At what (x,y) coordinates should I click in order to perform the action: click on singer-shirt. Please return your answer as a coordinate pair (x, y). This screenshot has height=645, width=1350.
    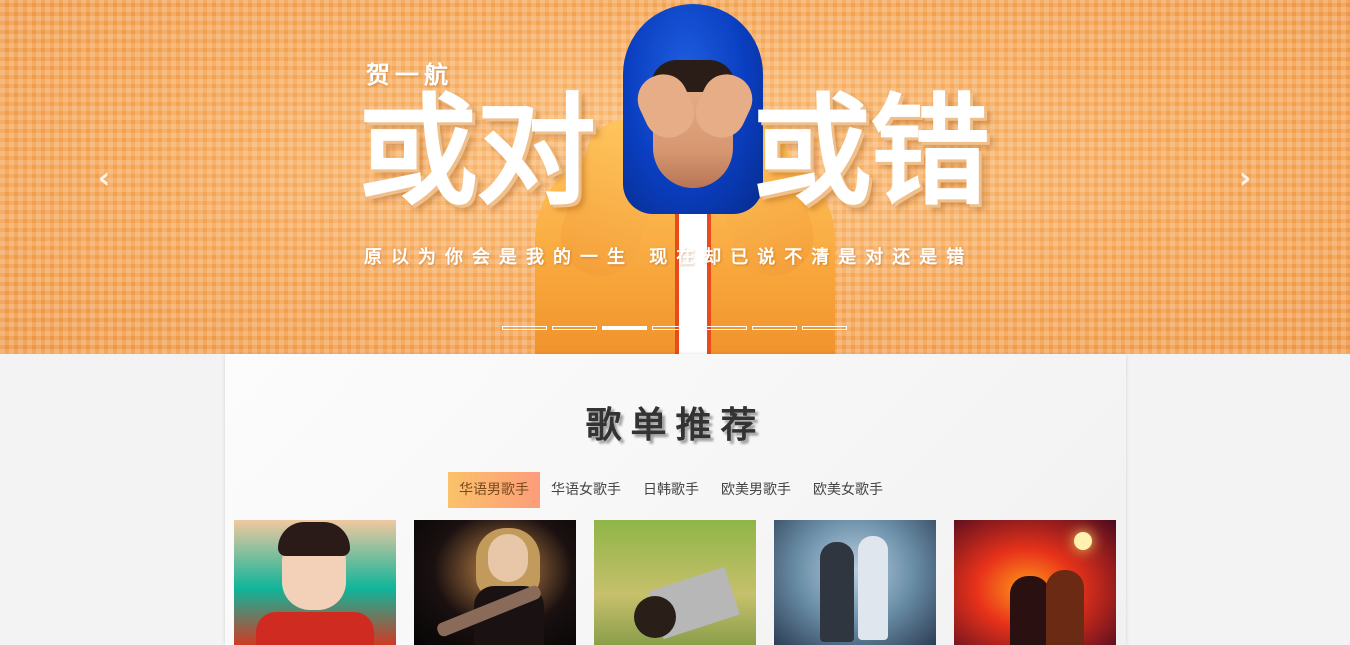
    Looking at the image, I should click on (693, 275).